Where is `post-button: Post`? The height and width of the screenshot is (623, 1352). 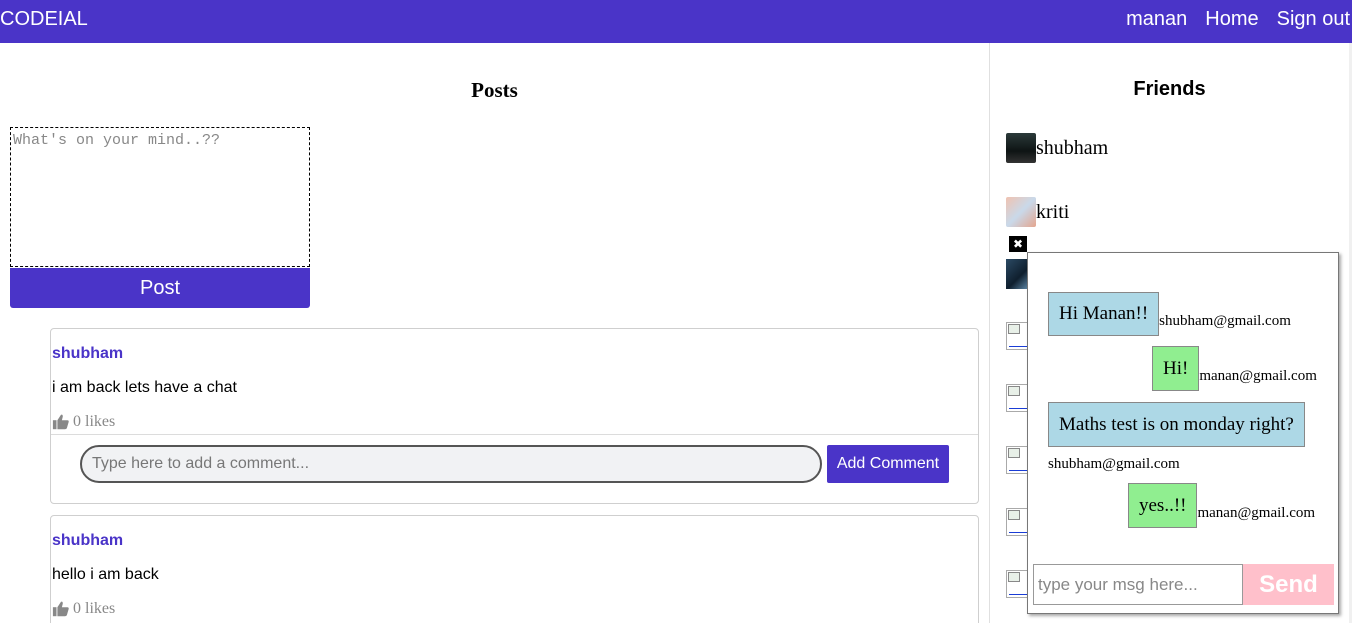 post-button: Post is located at coordinates (160, 288).